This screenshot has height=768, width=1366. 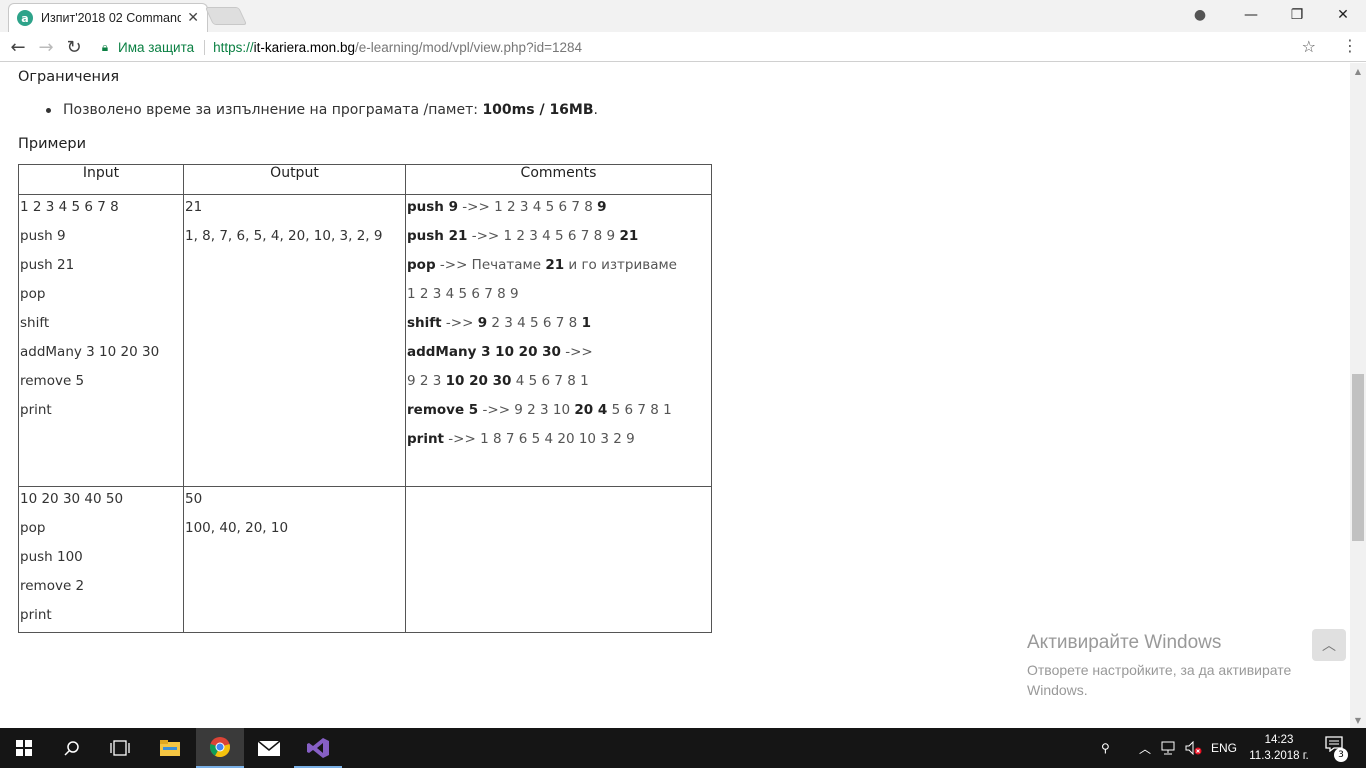 I want to click on comment-bold-text: pop, so click(x=421, y=265).